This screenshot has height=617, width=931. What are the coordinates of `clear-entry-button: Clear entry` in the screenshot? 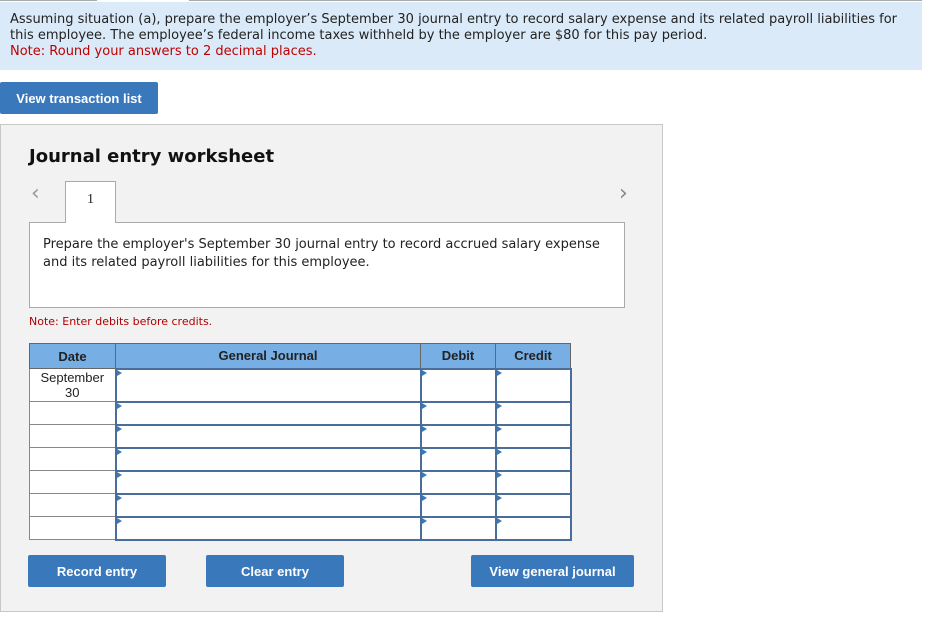 It's located at (275, 571).